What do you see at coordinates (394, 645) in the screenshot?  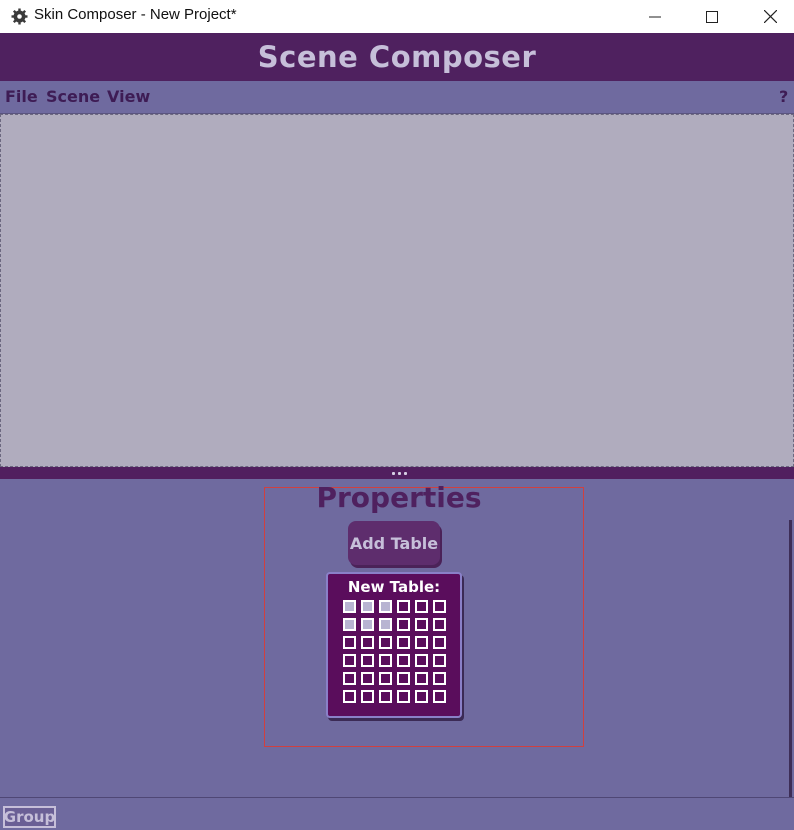 I see `new-table-popup: New Table:` at bounding box center [394, 645].